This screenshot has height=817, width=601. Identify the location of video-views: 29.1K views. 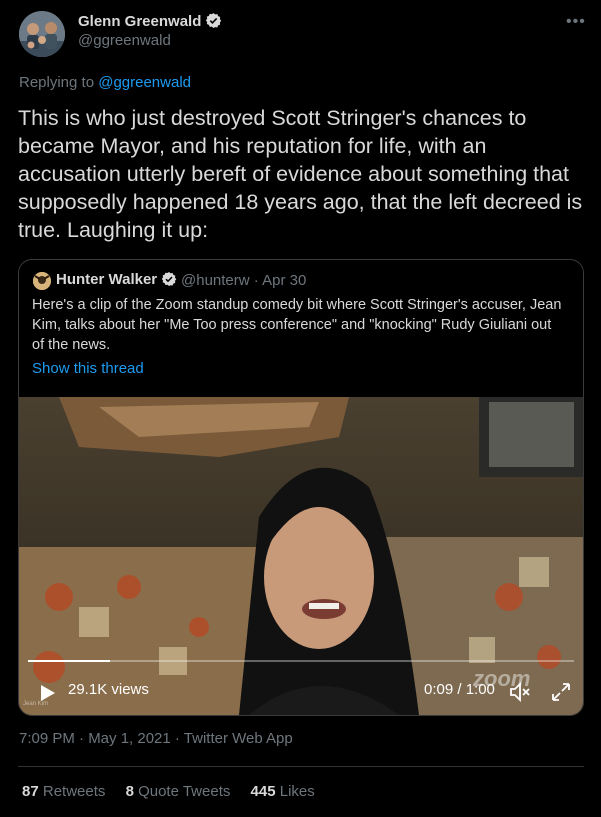
(108, 689).